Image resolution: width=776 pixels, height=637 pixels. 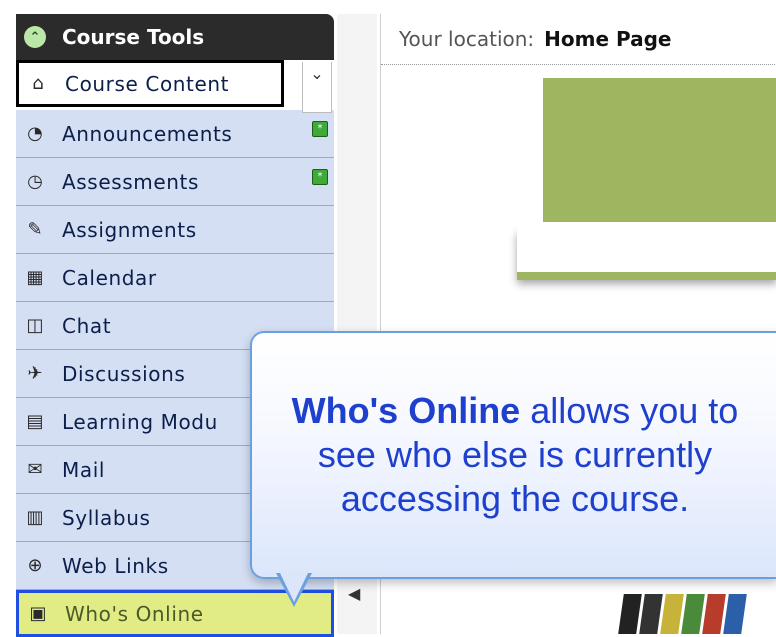 I want to click on collapse-up-icon: ⌃, so click(x=35, y=37).